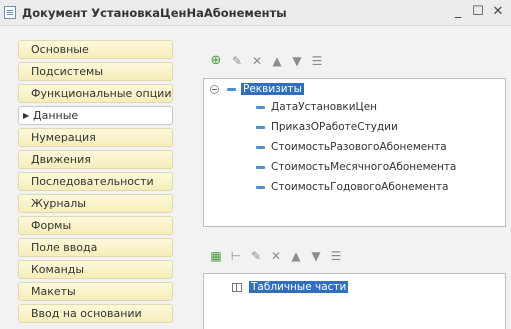 This screenshot has height=329, width=511. I want to click on tree-root-label: Табличные части, so click(299, 287).